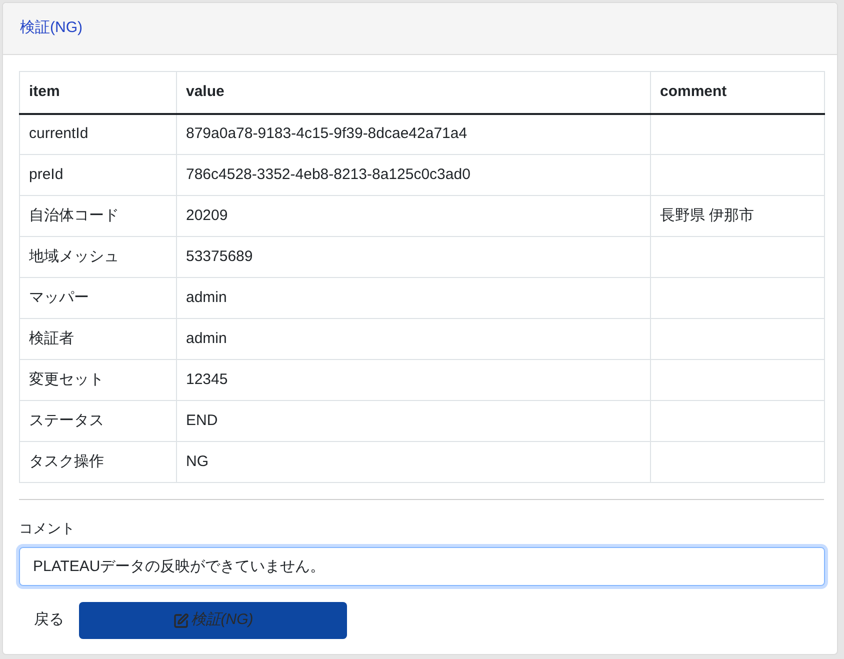  I want to click on table-cell: 786c4528-3352-4eb8-8213-8a125c0c3ad0, so click(413, 175).